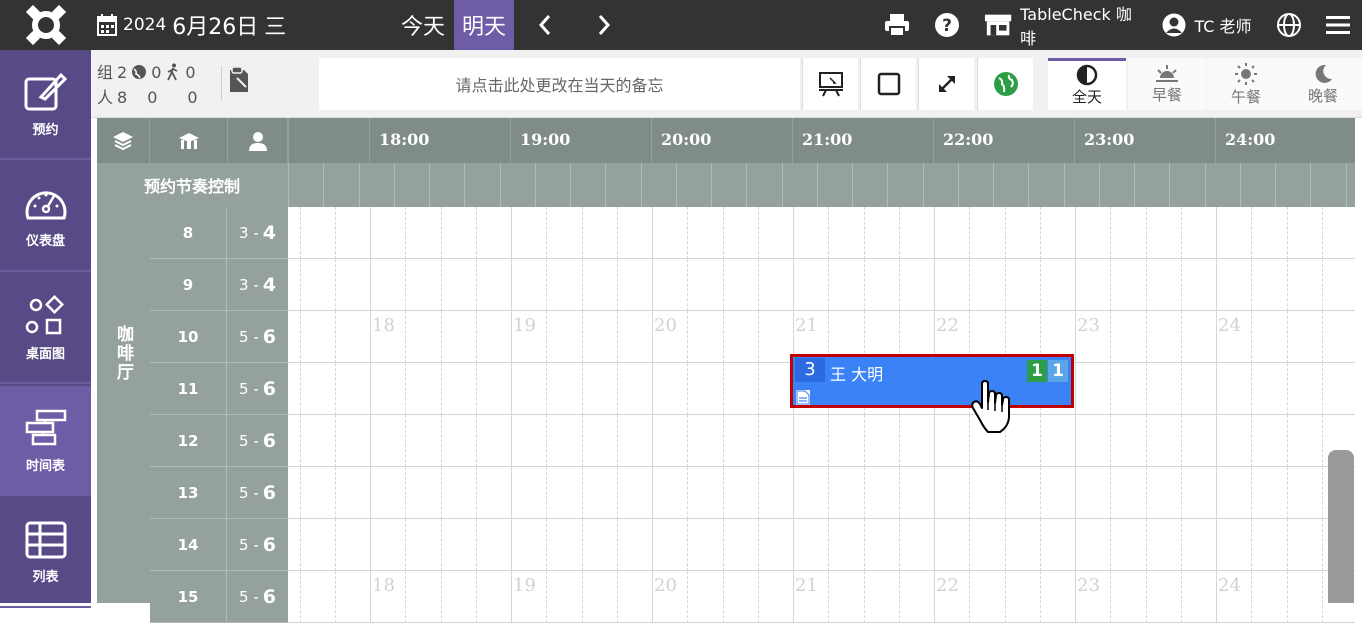 The image size is (1362, 623). Describe the element at coordinates (188, 493) in the screenshot. I see `table-number: 13` at that location.